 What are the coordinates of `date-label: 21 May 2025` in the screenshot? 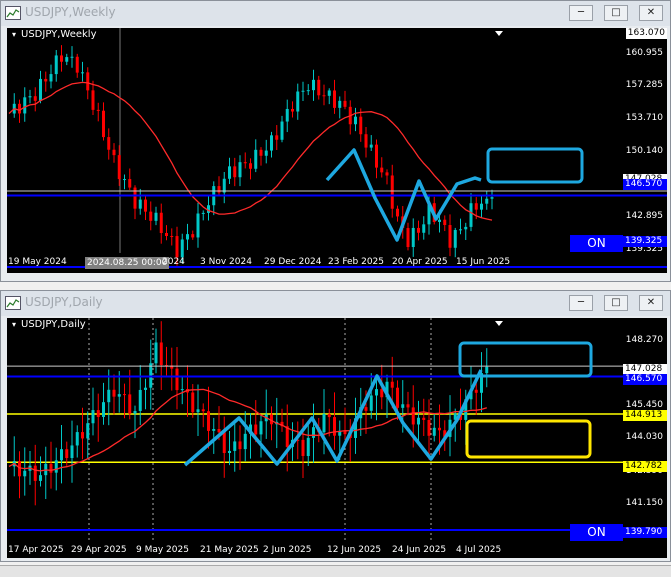 It's located at (229, 550).